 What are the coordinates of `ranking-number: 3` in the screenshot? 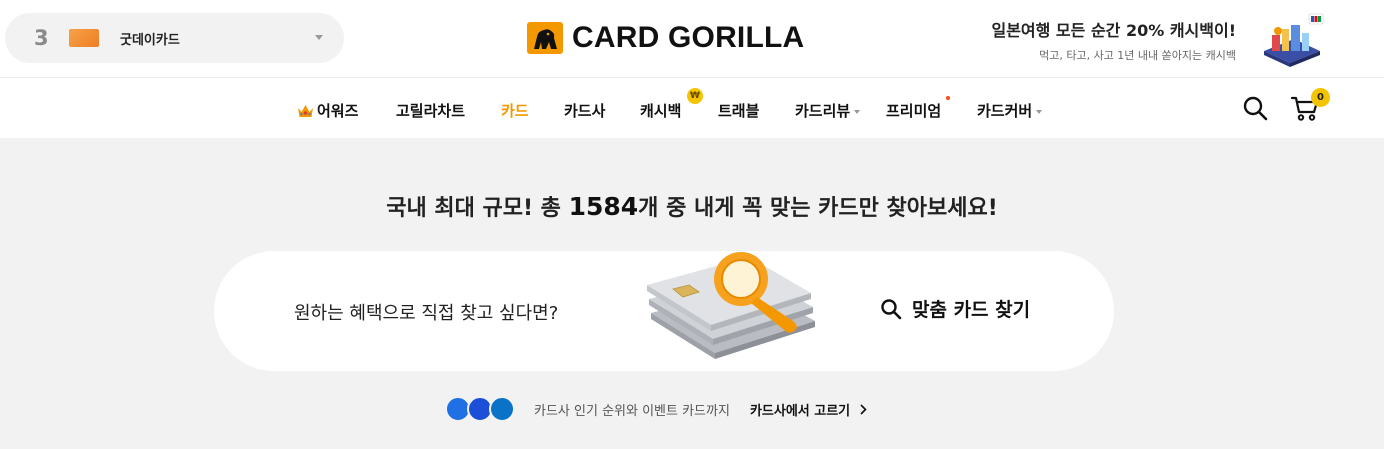 It's located at (41, 38).